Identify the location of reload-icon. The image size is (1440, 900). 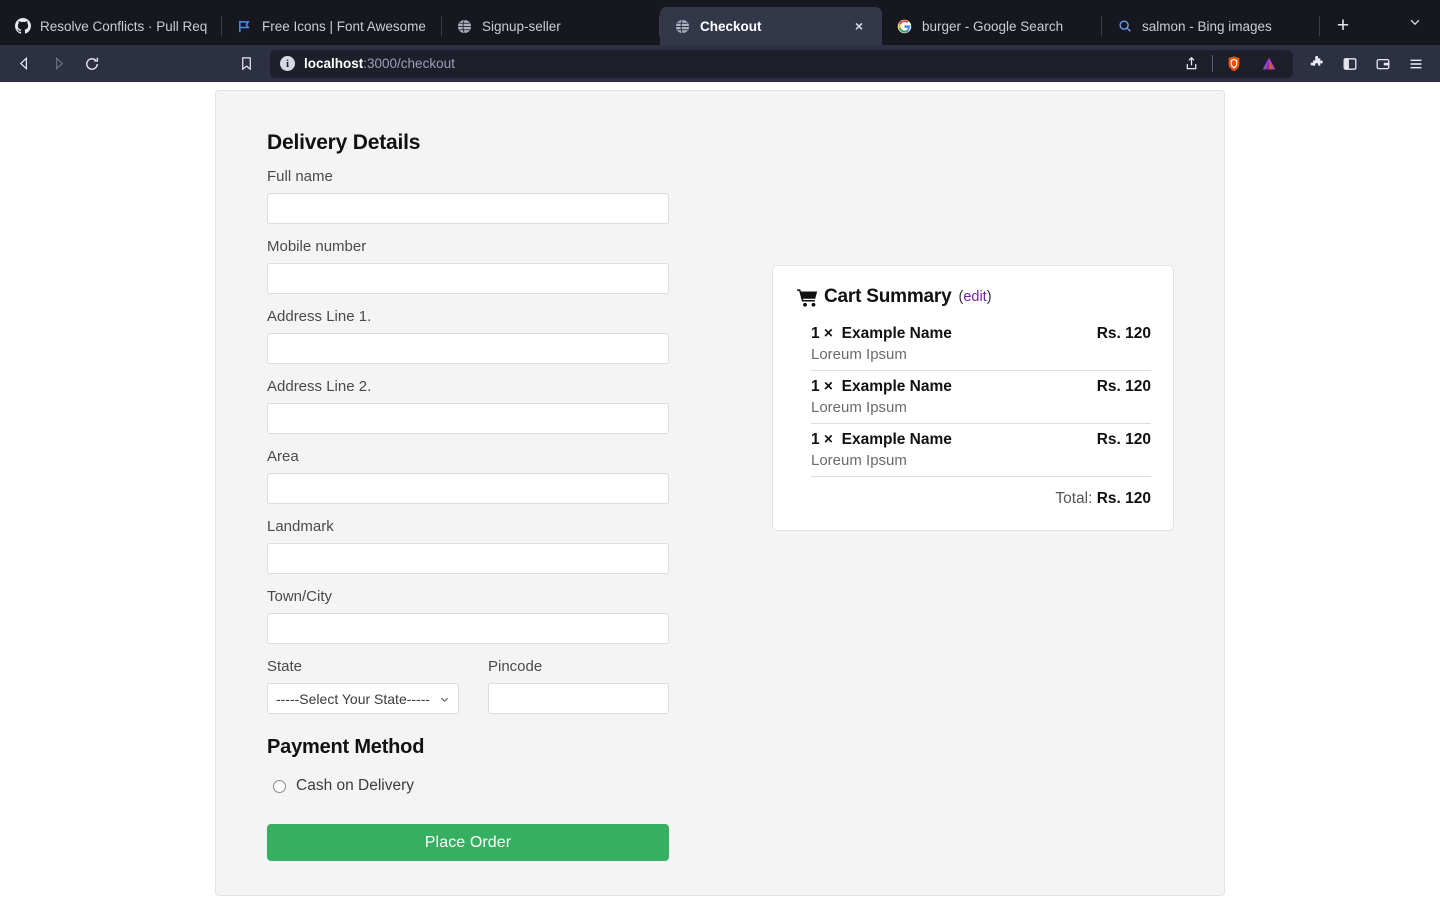
(92, 64).